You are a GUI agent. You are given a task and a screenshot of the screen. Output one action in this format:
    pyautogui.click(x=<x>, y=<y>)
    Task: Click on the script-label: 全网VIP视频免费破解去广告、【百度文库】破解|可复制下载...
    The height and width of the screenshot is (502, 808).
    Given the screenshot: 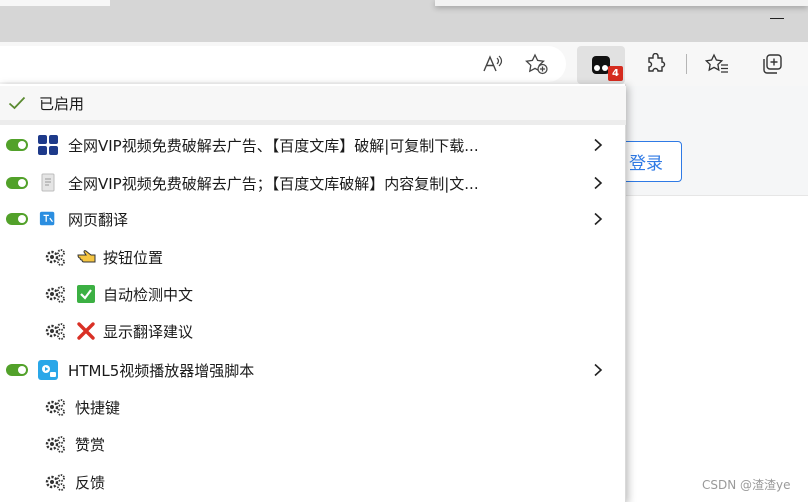 What is the action you would take?
    pyautogui.click(x=273, y=145)
    